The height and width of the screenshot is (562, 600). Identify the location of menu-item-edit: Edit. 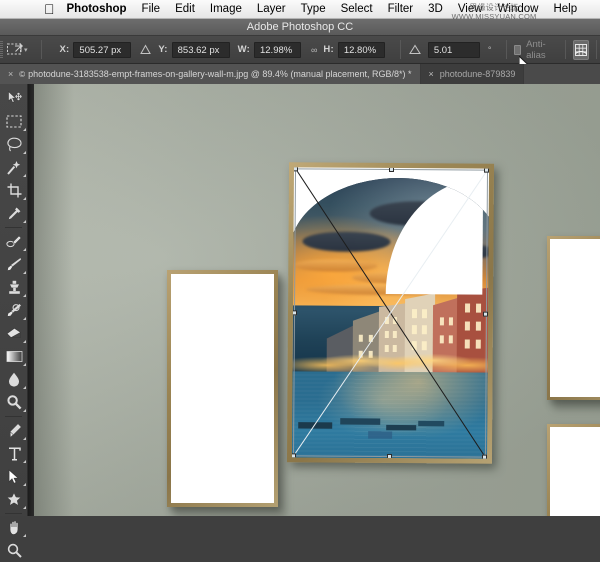
(185, 9).